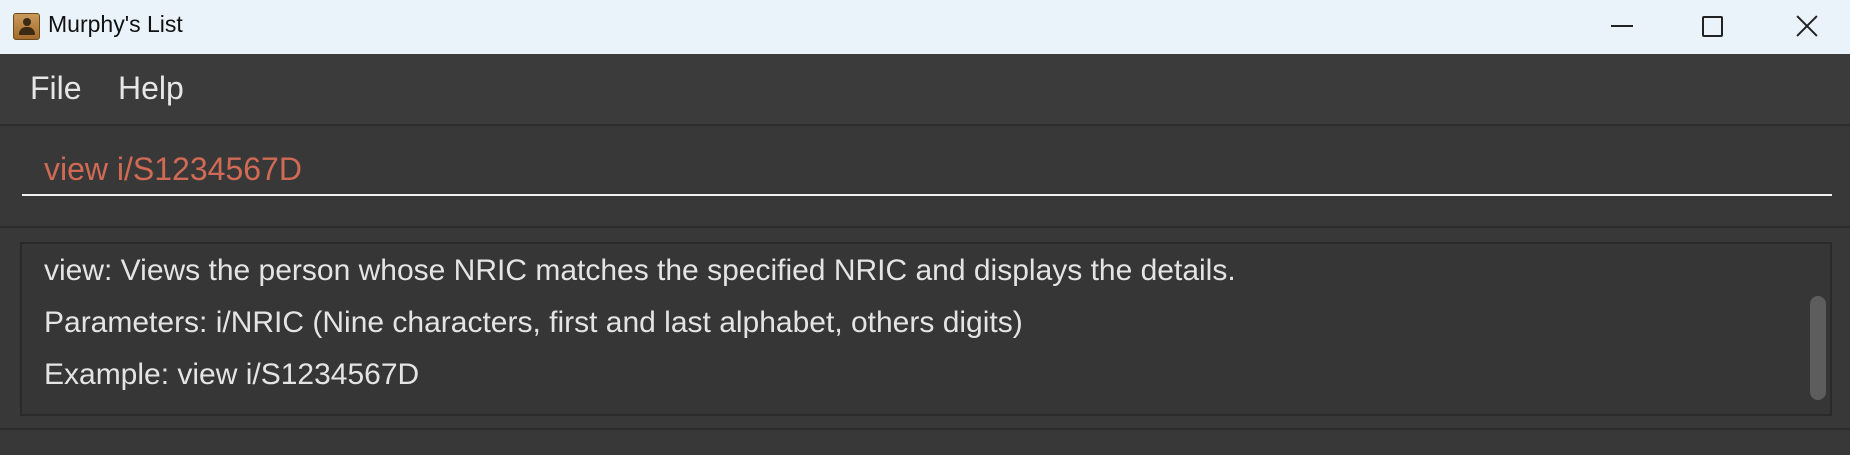 The image size is (1850, 455). Describe the element at coordinates (925, 441) in the screenshot. I see `status-bar` at that location.